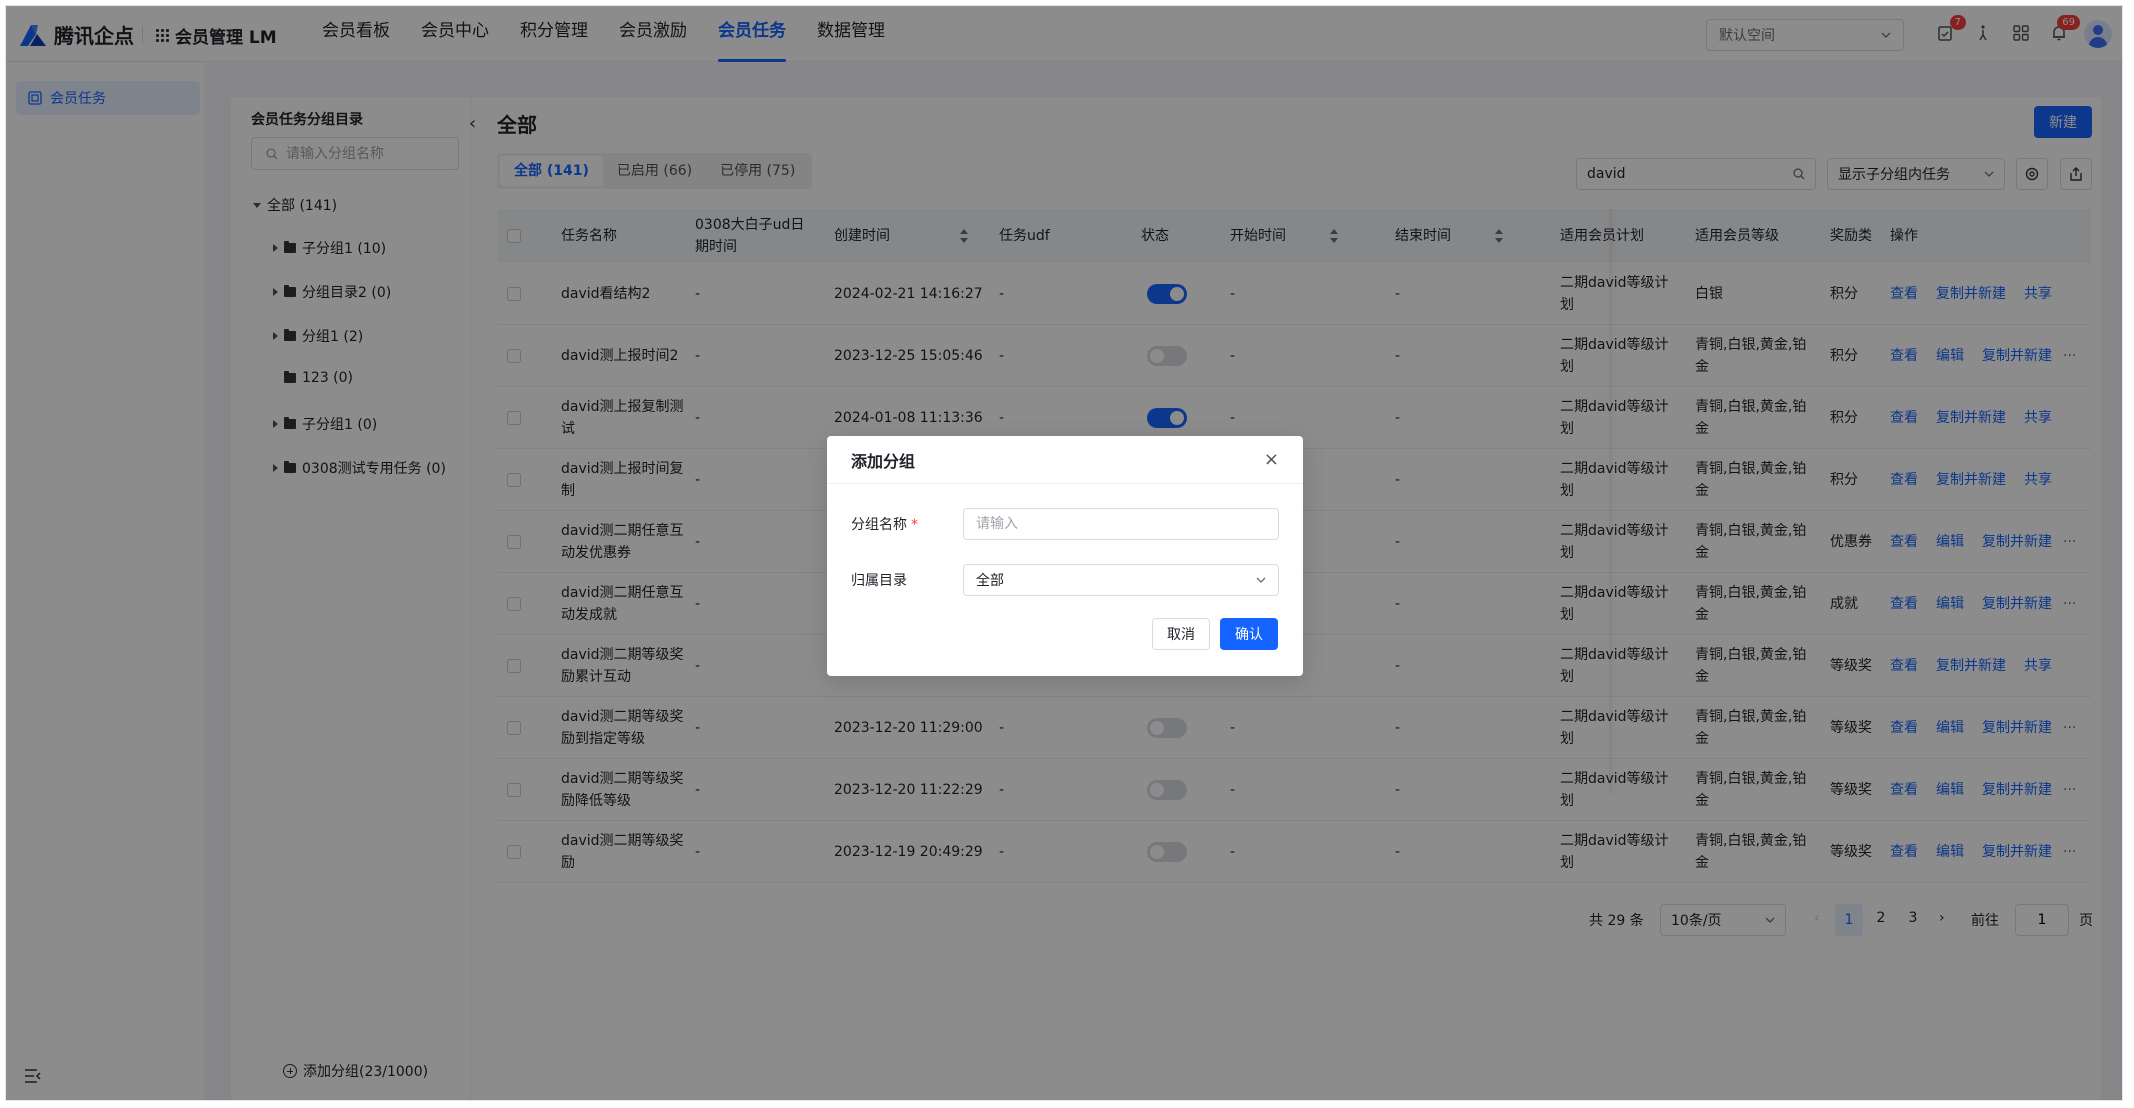 This screenshot has width=2134, height=1108. Describe the element at coordinates (883, 461) in the screenshot. I see `modal-title: 添加分组` at that location.